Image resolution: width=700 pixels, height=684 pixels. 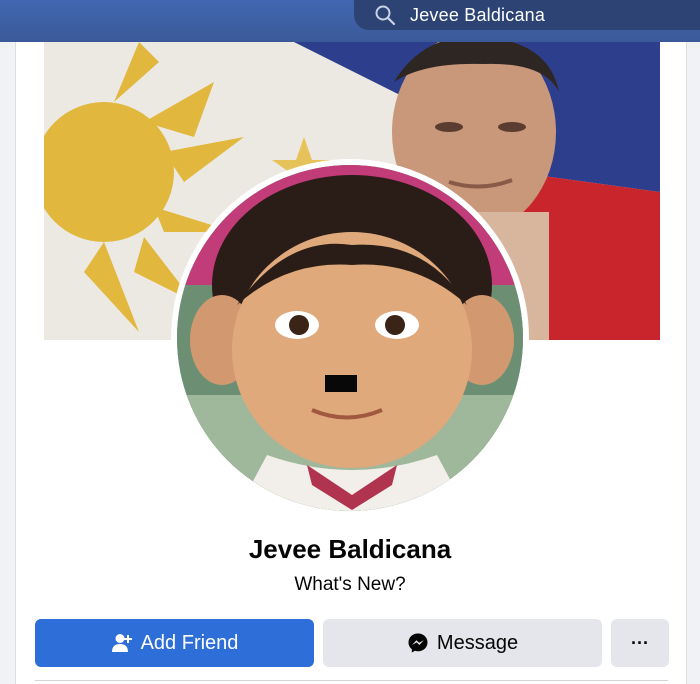 I want to click on more-options-button: ···, so click(x=640, y=643).